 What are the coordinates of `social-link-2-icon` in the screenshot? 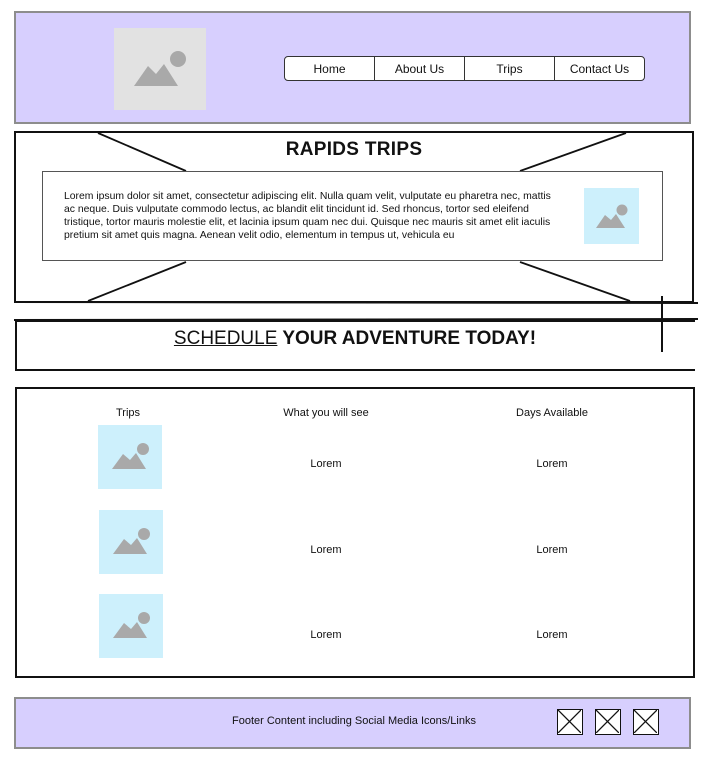 It's located at (608, 722).